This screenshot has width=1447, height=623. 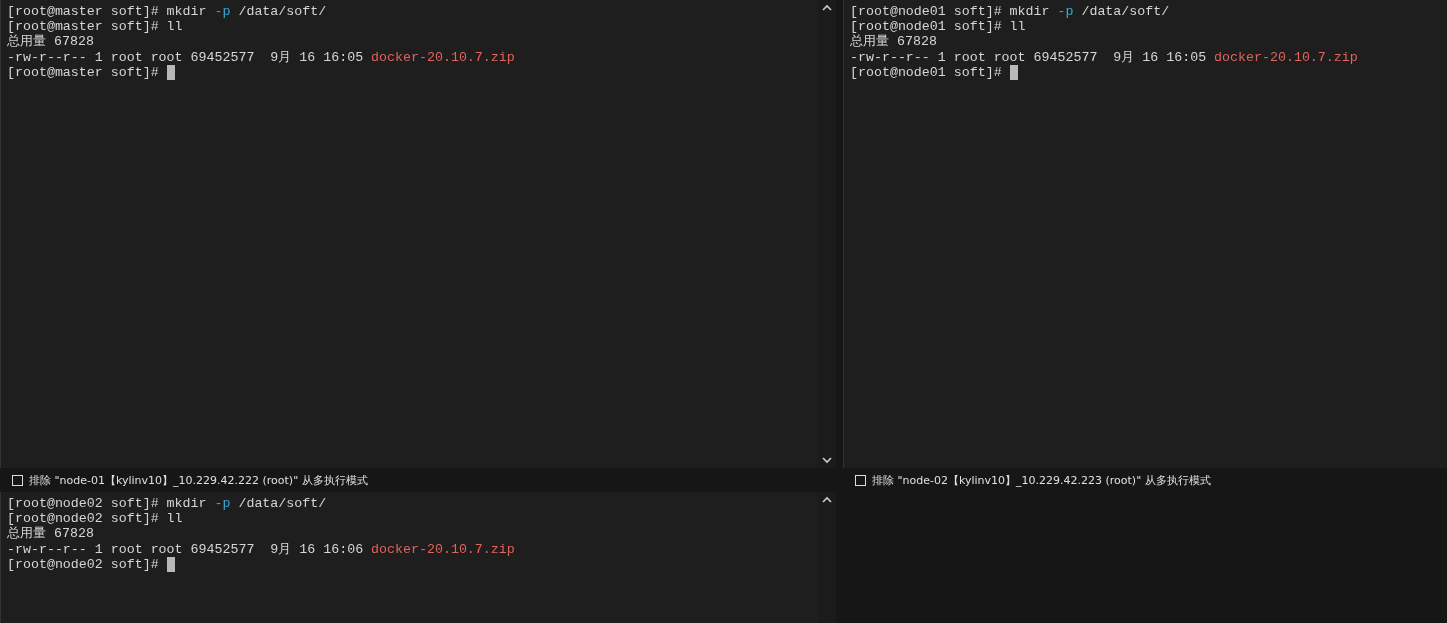 What do you see at coordinates (827, 460) in the screenshot?
I see `scroll-down-icon` at bounding box center [827, 460].